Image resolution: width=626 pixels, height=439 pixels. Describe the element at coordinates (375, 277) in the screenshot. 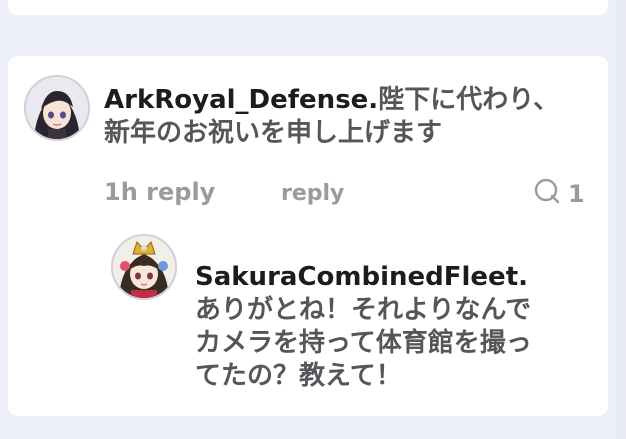

I see `reply-username: SakuraCombinedFleet.` at that location.